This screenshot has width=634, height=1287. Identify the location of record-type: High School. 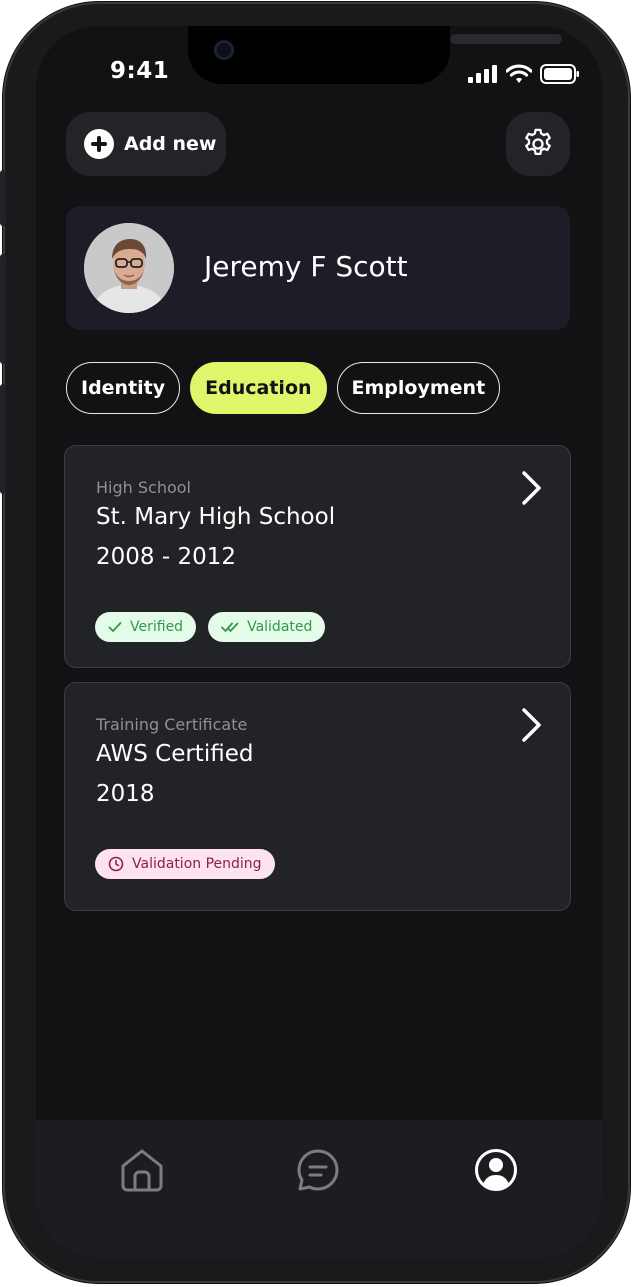
(143, 487).